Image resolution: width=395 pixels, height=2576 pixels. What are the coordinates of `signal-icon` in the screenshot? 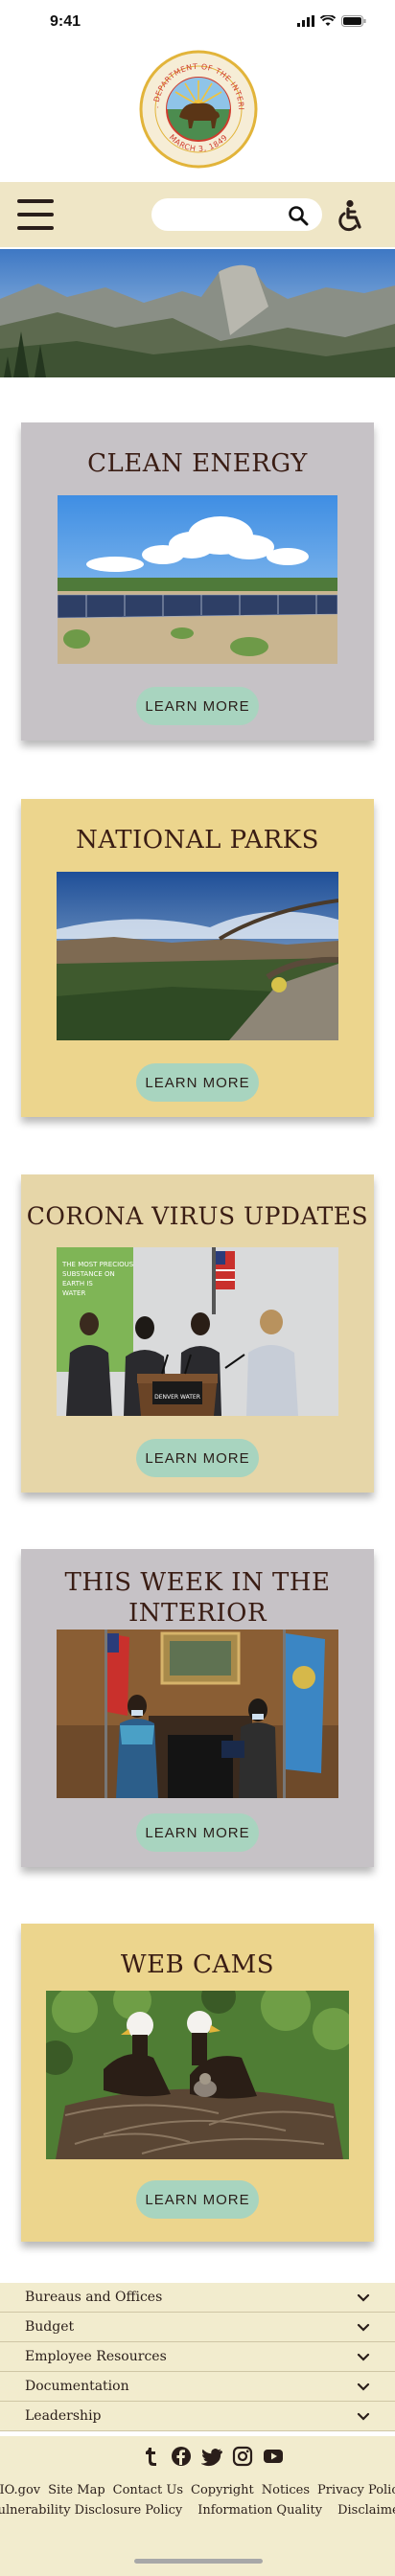 It's located at (305, 21).